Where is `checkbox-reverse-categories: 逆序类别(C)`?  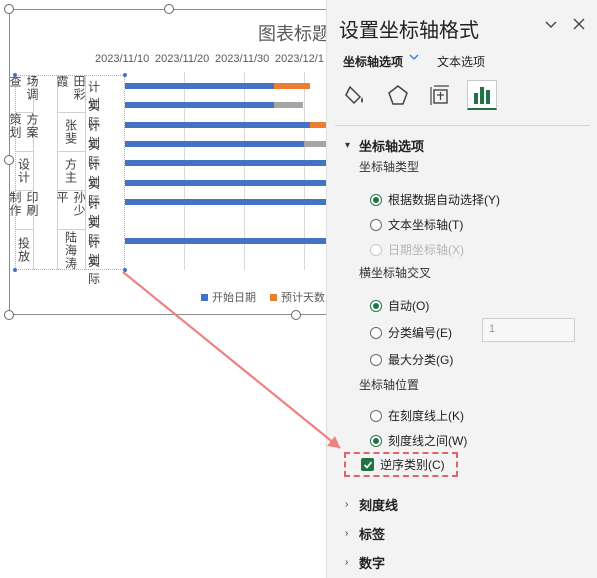 checkbox-reverse-categories: 逆序类别(C) is located at coordinates (403, 464).